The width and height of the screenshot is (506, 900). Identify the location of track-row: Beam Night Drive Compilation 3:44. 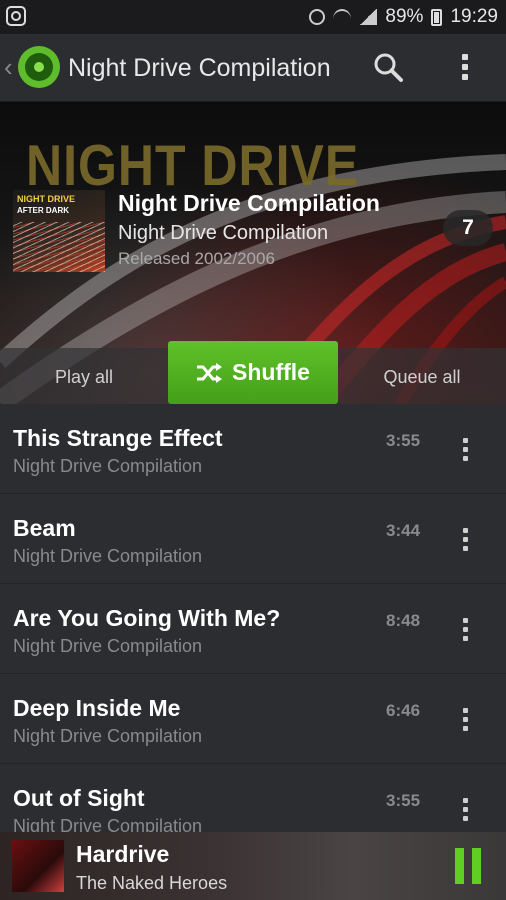
(253, 539).